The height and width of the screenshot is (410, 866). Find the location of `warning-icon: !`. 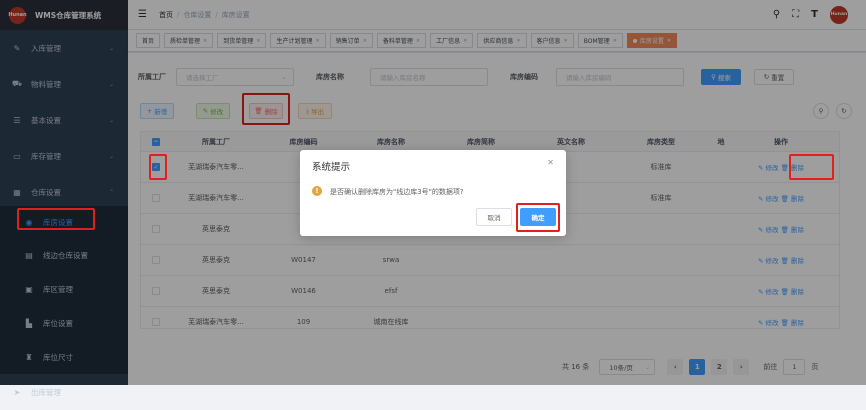

warning-icon: ! is located at coordinates (317, 191).